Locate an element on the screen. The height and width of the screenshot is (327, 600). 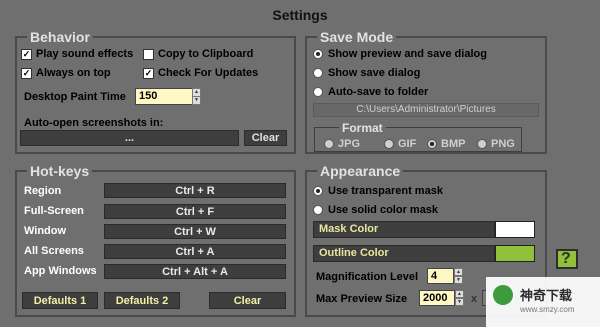
save-mode-preview-label: Show preview and save dialog is located at coordinates (407, 54).